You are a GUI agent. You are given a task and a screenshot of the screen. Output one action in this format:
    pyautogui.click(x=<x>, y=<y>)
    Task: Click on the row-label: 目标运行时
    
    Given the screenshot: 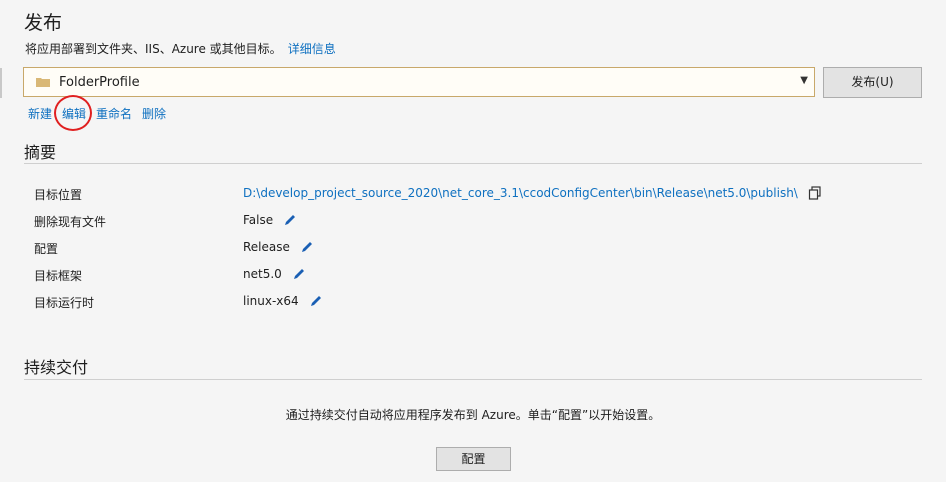 What is the action you would take?
    pyautogui.click(x=64, y=303)
    